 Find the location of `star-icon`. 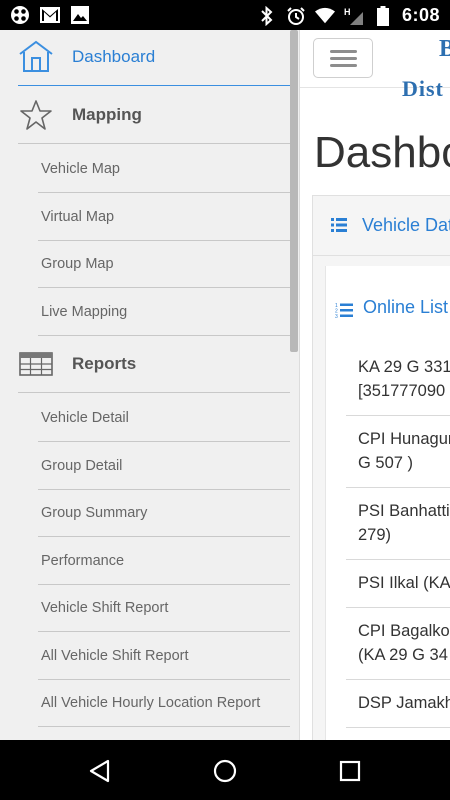

star-icon is located at coordinates (36, 115).